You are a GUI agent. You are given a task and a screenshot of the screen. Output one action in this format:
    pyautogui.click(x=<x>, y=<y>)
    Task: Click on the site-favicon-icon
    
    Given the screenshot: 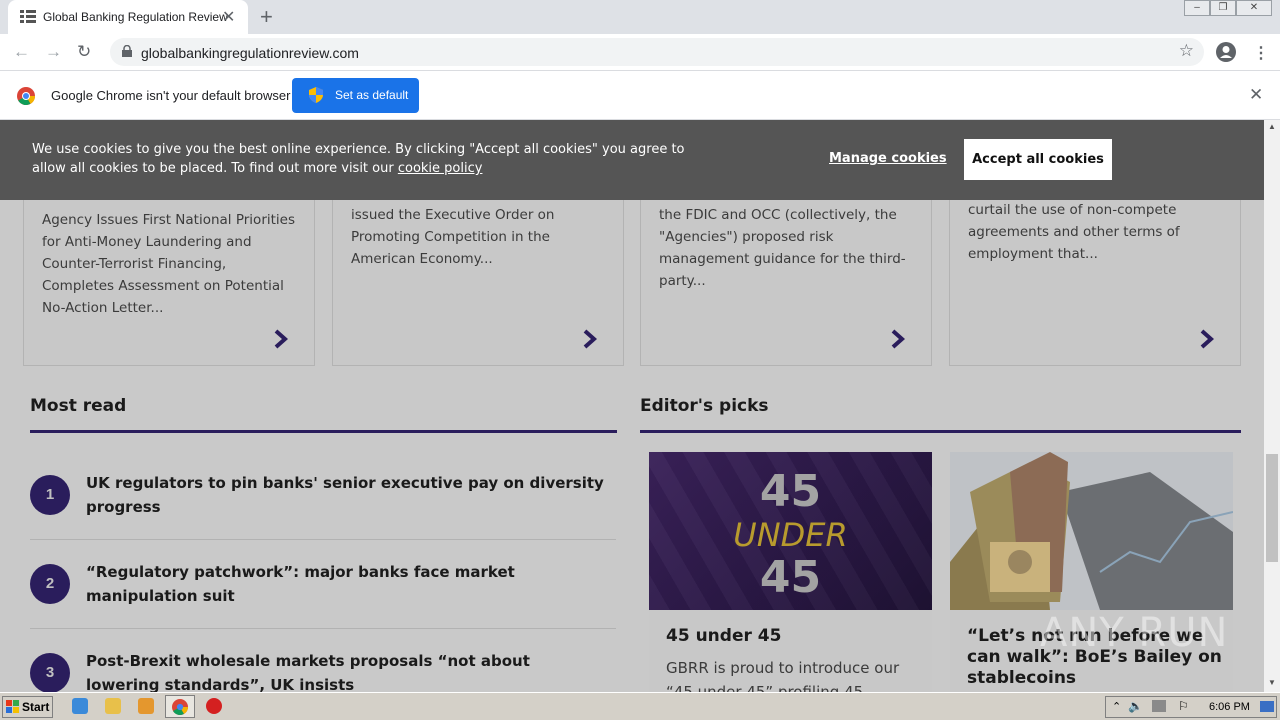 What is the action you would take?
    pyautogui.click(x=28, y=16)
    